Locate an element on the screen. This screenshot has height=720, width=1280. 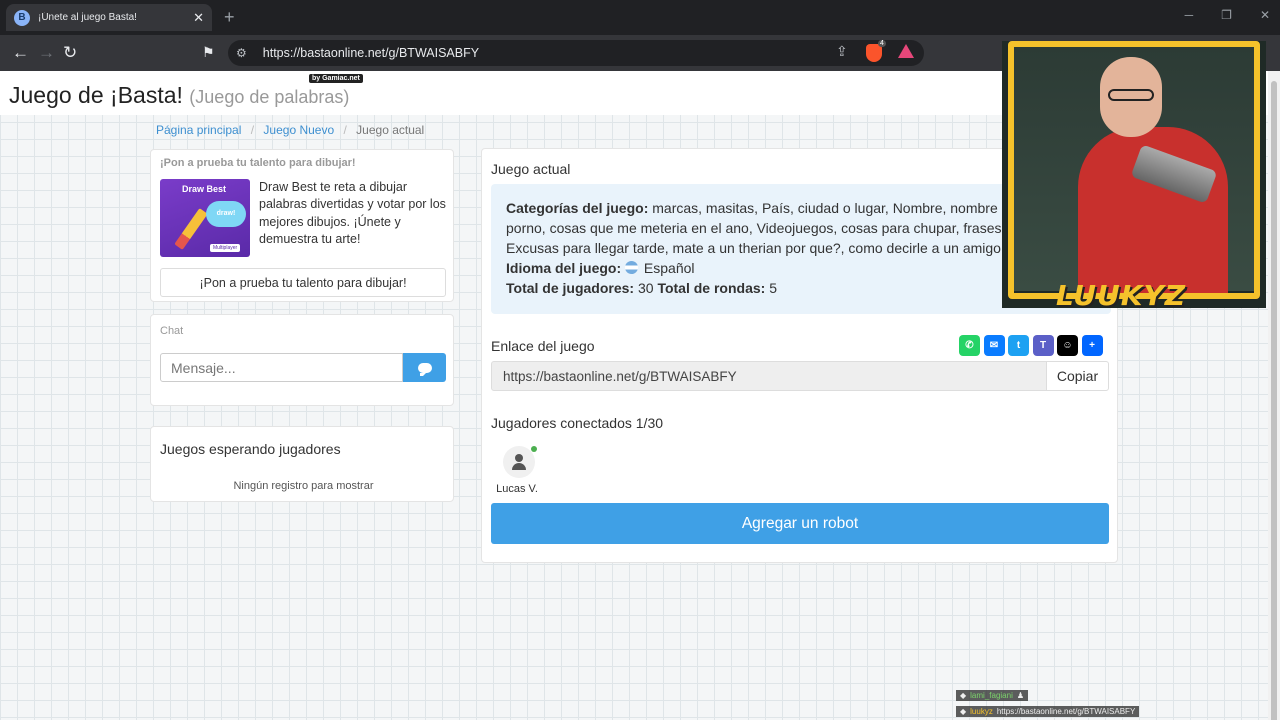
shields-count-badge: 4 is located at coordinates (882, 43).